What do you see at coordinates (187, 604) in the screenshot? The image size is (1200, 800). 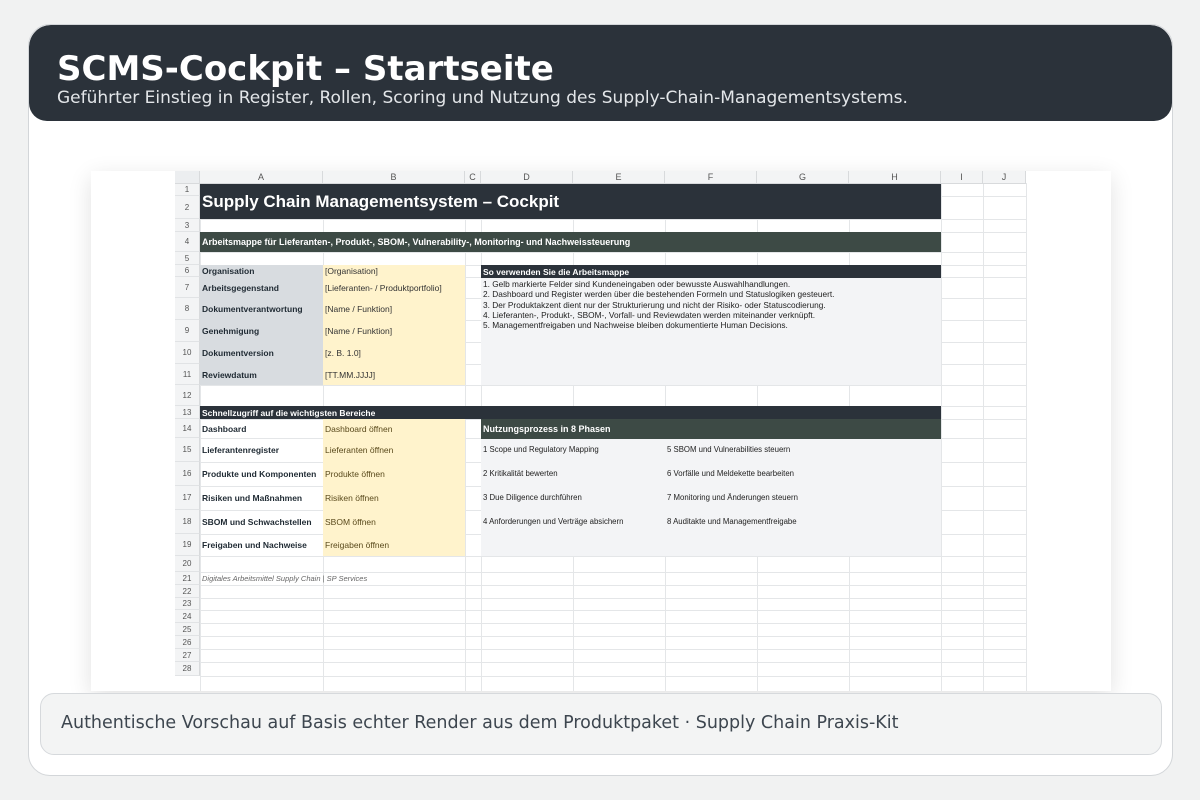 I see `row-header-23: 23` at bounding box center [187, 604].